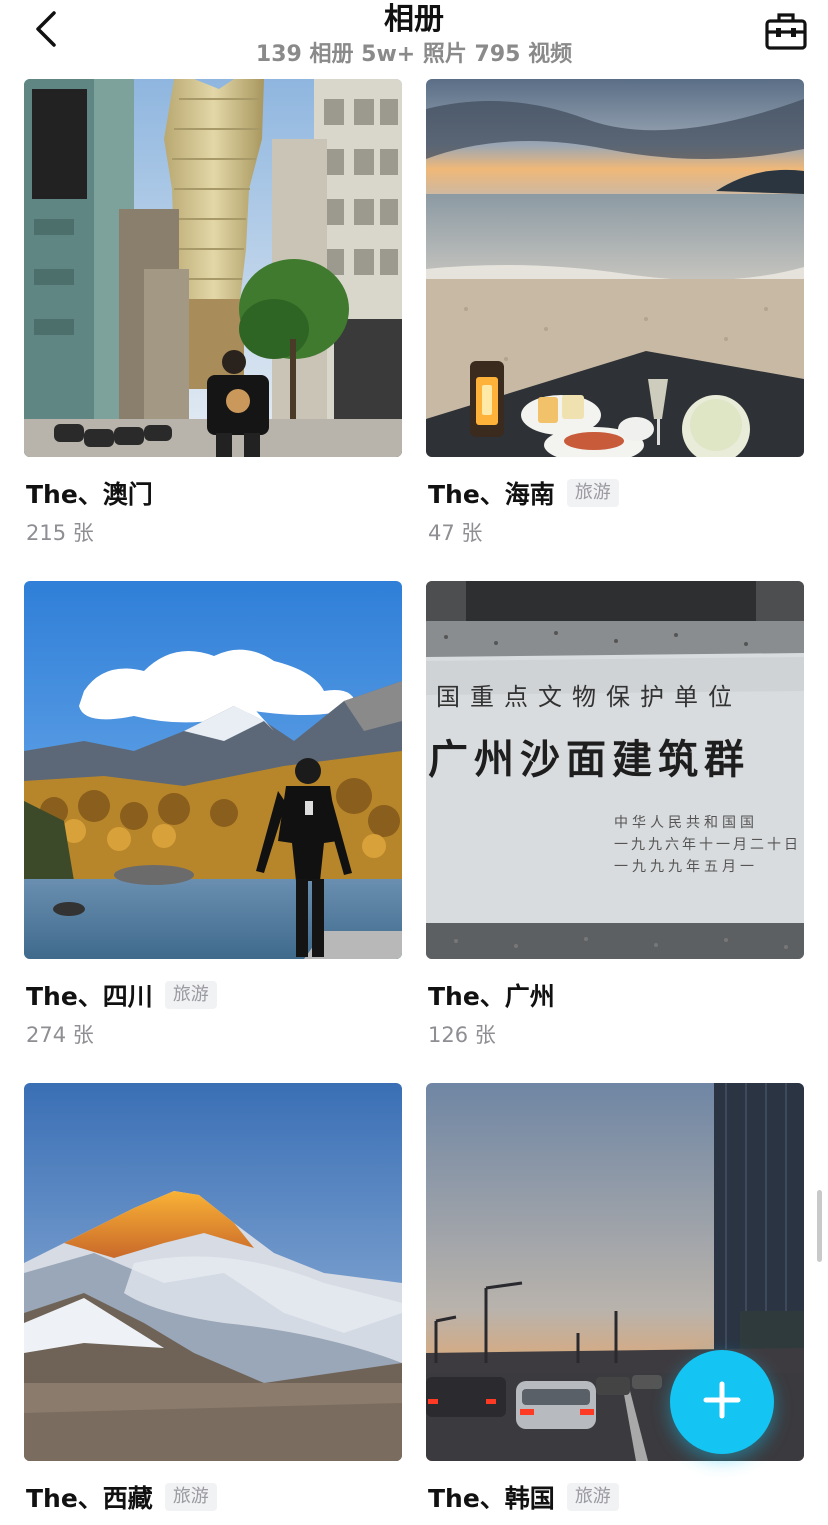 The width and height of the screenshot is (828, 1525). I want to click on page-title: 相册, so click(414, 19).